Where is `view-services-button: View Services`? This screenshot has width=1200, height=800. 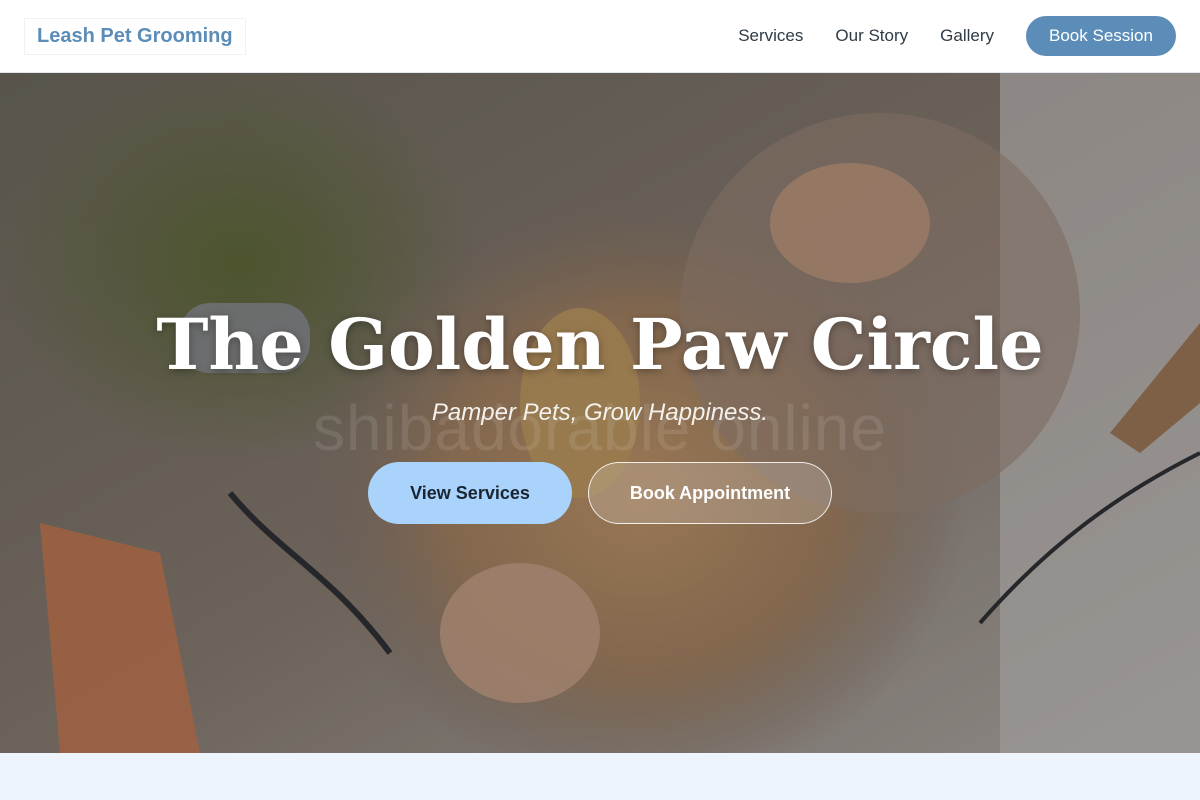 view-services-button: View Services is located at coordinates (470, 493).